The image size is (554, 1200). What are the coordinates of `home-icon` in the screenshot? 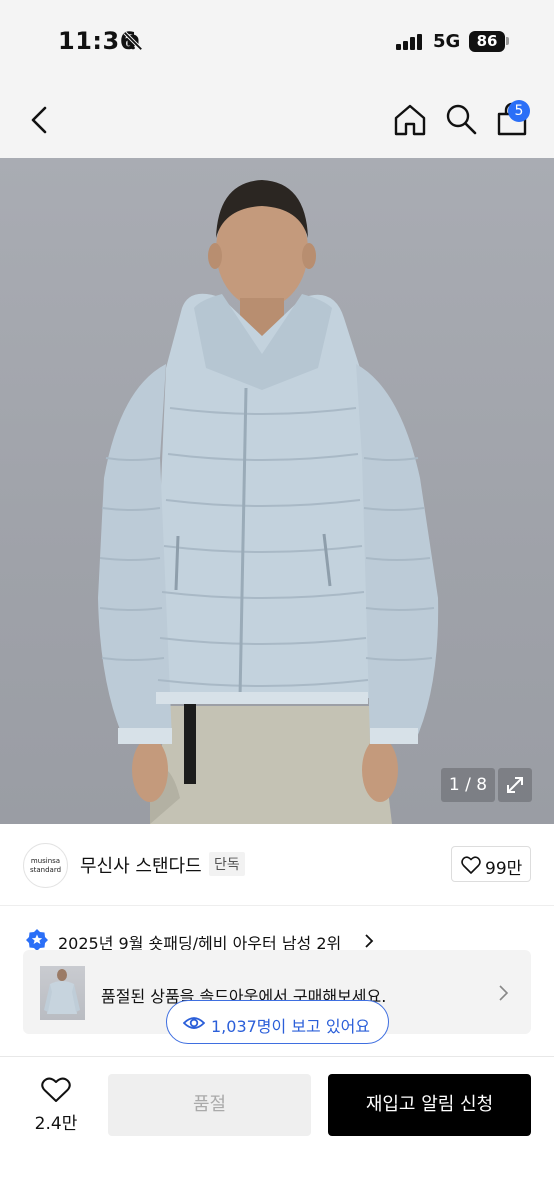 It's located at (410, 120).